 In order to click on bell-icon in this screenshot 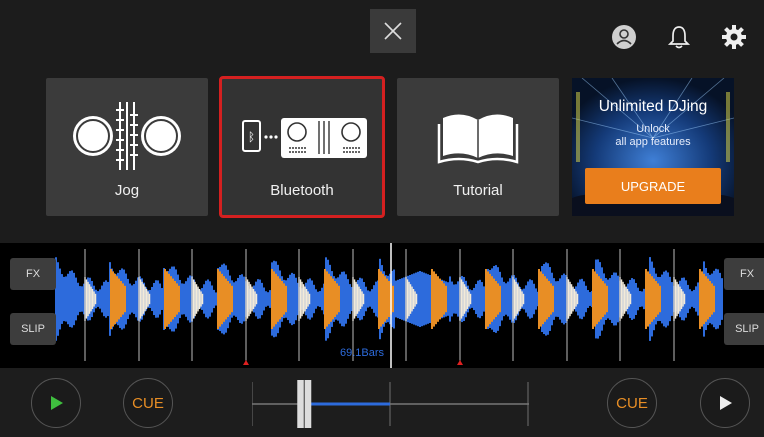, I will do `click(679, 37)`.